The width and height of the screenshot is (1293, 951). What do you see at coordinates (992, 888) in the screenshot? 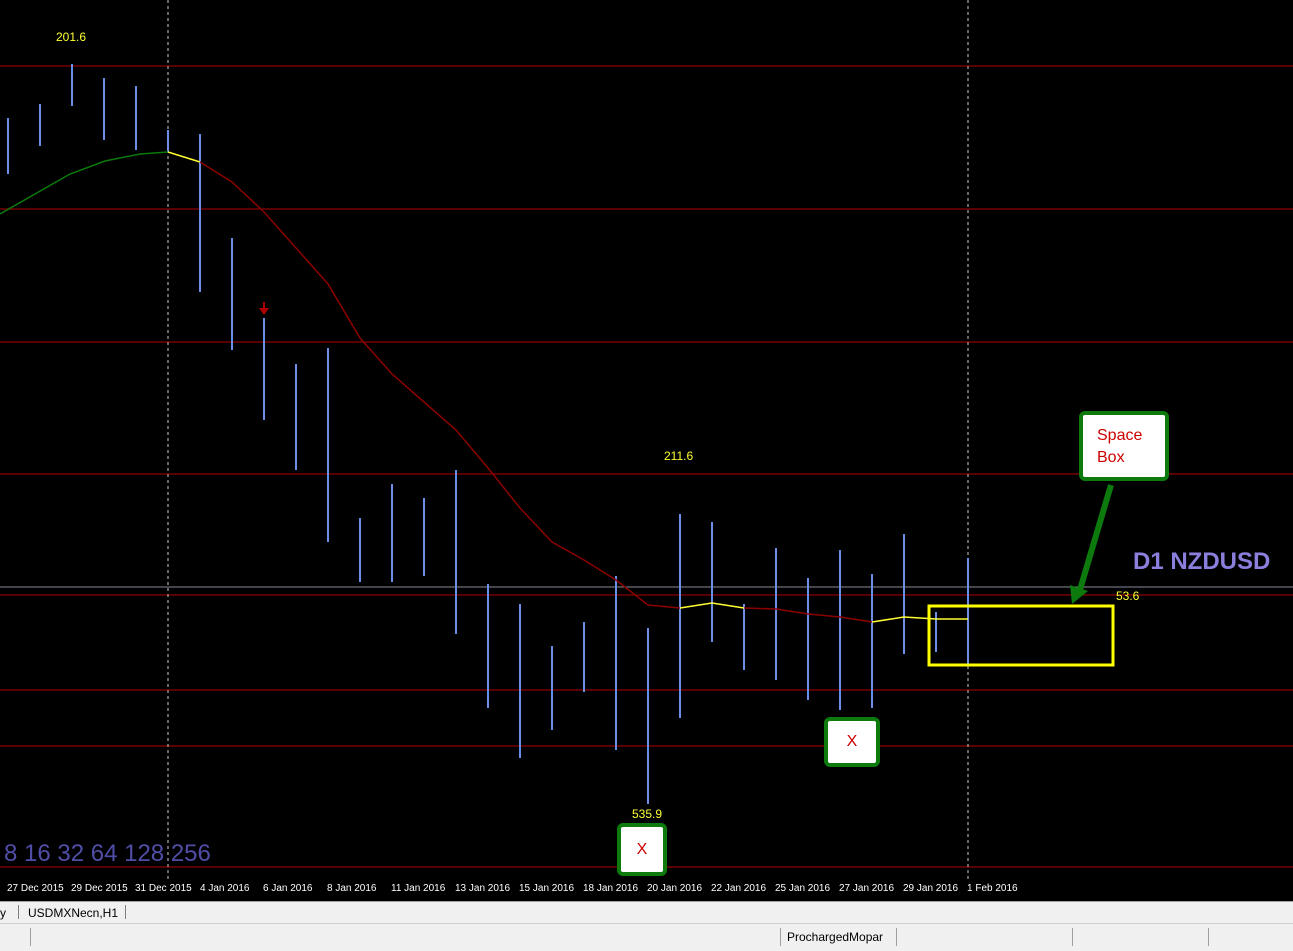
I see `time-label: 1 Feb 2016` at bounding box center [992, 888].